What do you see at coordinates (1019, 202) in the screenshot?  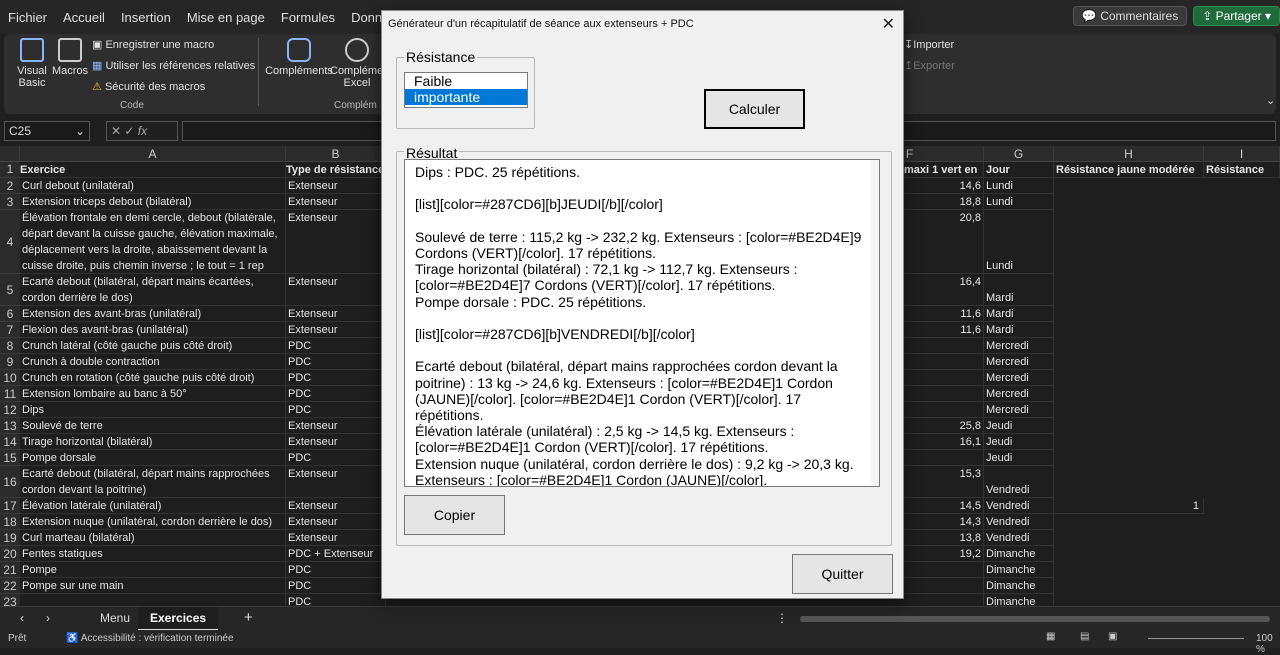 I see `cell-jour: Lundi` at bounding box center [1019, 202].